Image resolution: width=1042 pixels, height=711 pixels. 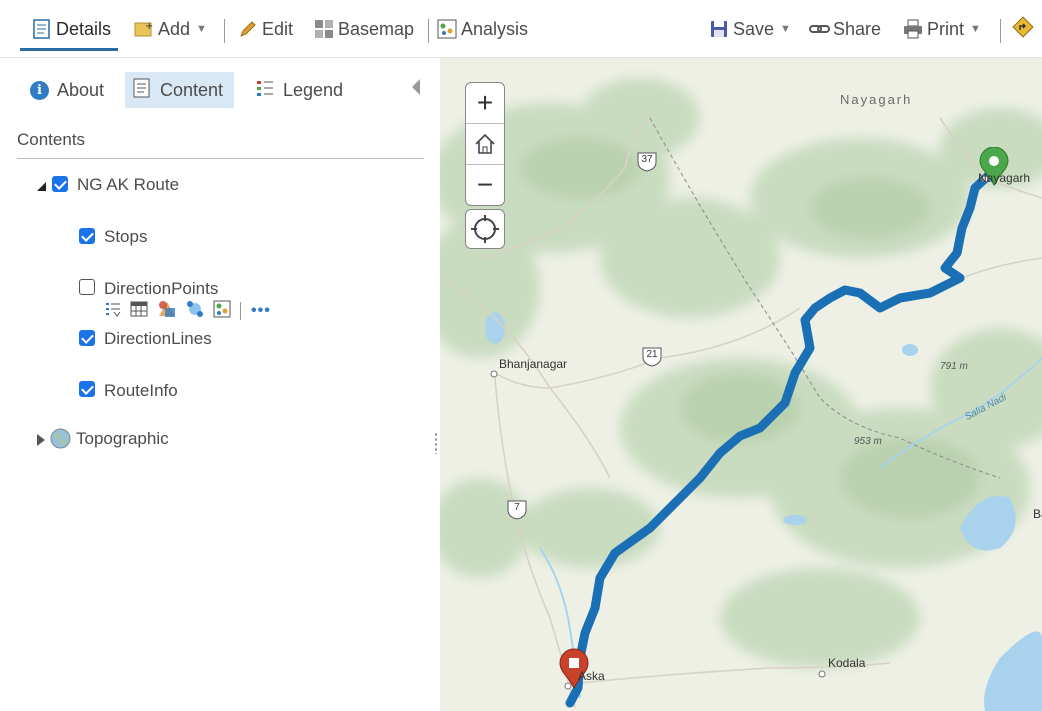 What do you see at coordinates (416, 87) in the screenshot?
I see `collapse-panel-icon` at bounding box center [416, 87].